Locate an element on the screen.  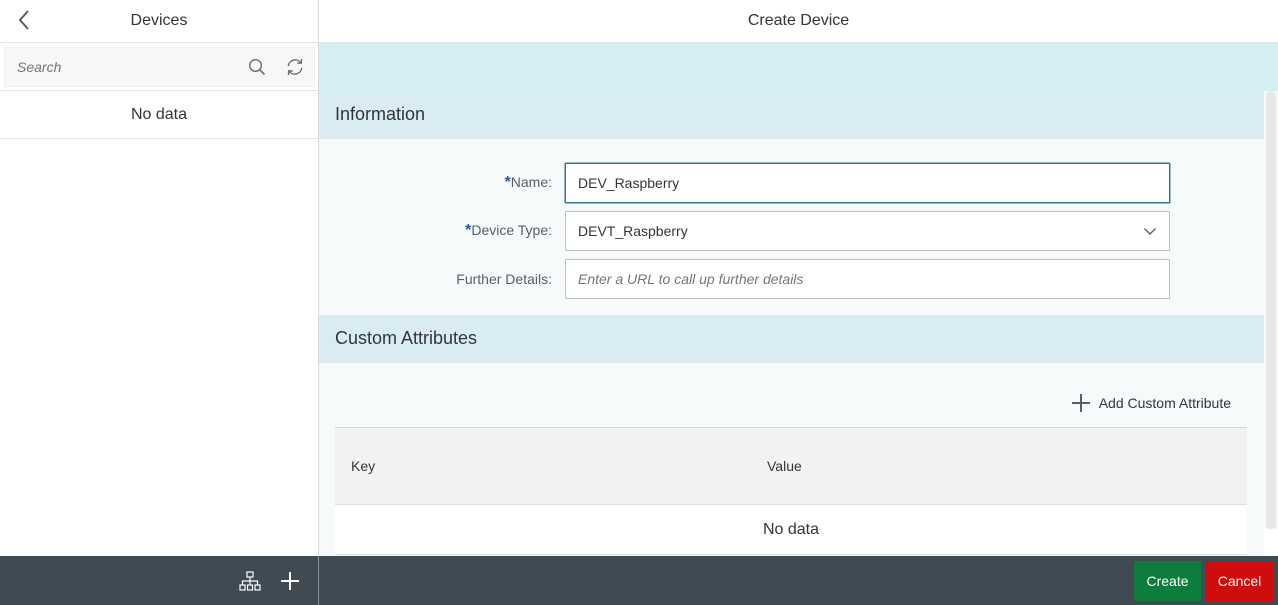
information-section-title: Information is located at coordinates (791, 115).